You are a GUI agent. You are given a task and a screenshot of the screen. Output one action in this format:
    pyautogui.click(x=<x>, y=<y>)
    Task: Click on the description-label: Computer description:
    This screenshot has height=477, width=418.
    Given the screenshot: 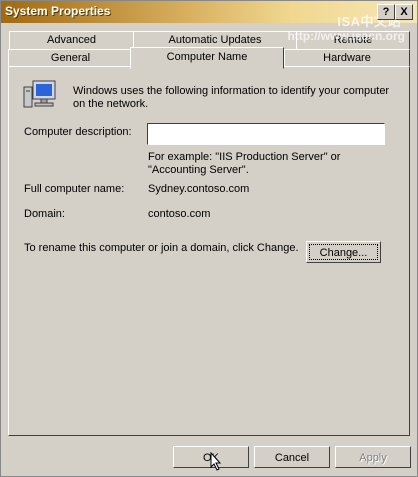 What is the action you would take?
    pyautogui.click(x=78, y=132)
    